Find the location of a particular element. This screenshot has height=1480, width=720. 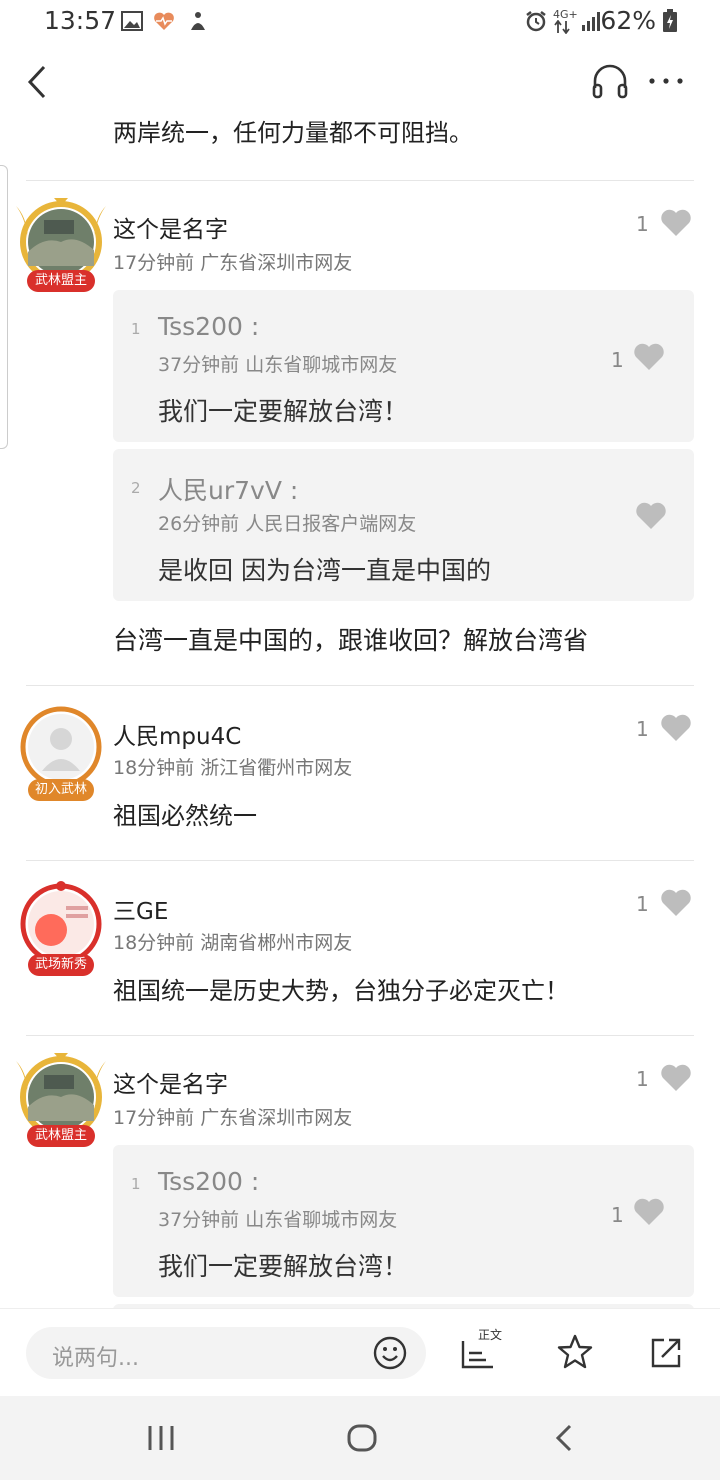

comment-meta: 18分钟前 浙江省衢州市网友 is located at coordinates (233, 768).